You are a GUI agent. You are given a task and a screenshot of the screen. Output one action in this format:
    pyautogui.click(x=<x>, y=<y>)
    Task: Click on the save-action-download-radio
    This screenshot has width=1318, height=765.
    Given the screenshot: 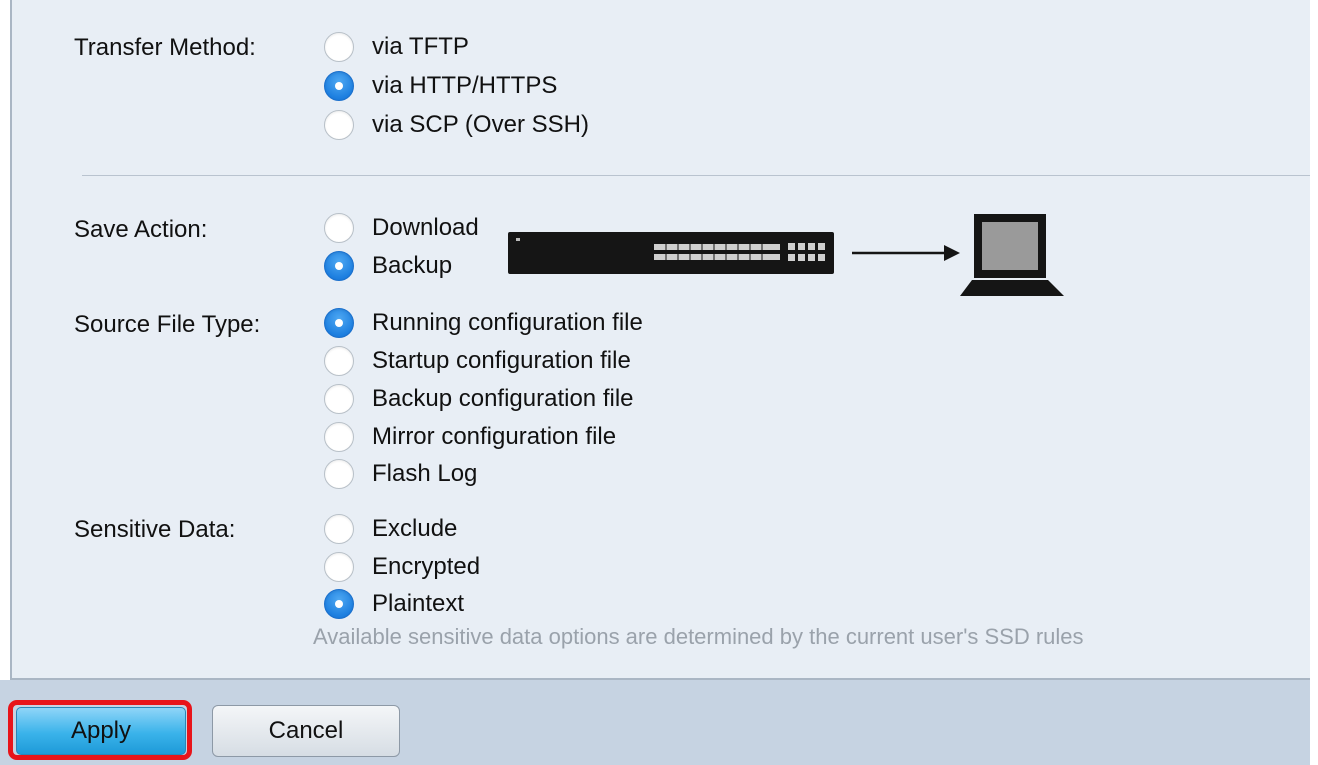 What is the action you would take?
    pyautogui.click(x=339, y=228)
    